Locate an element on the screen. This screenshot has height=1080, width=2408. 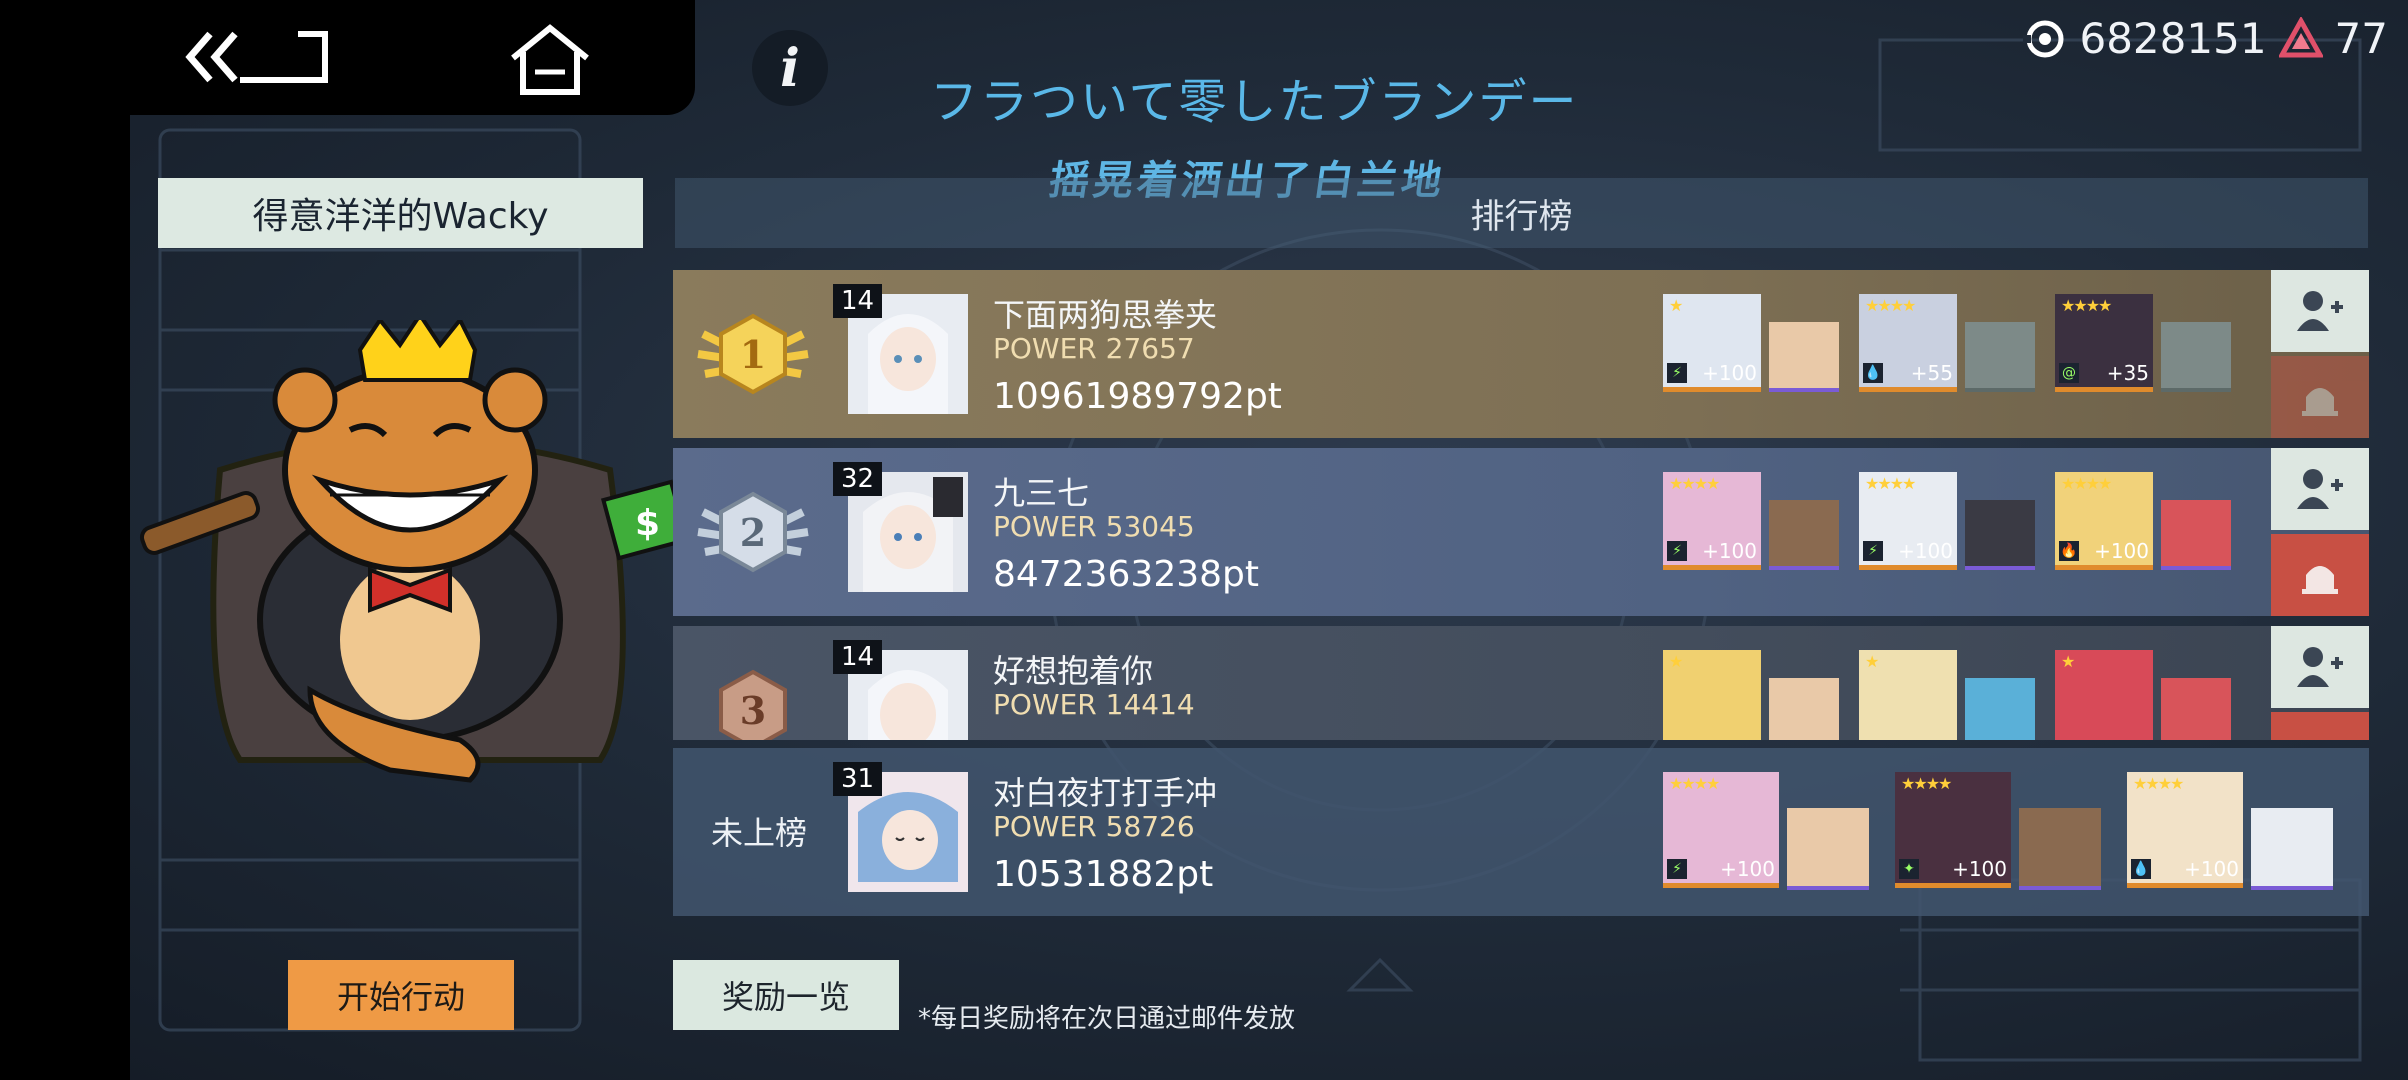
svg-text: 1 is located at coordinates (753, 354).